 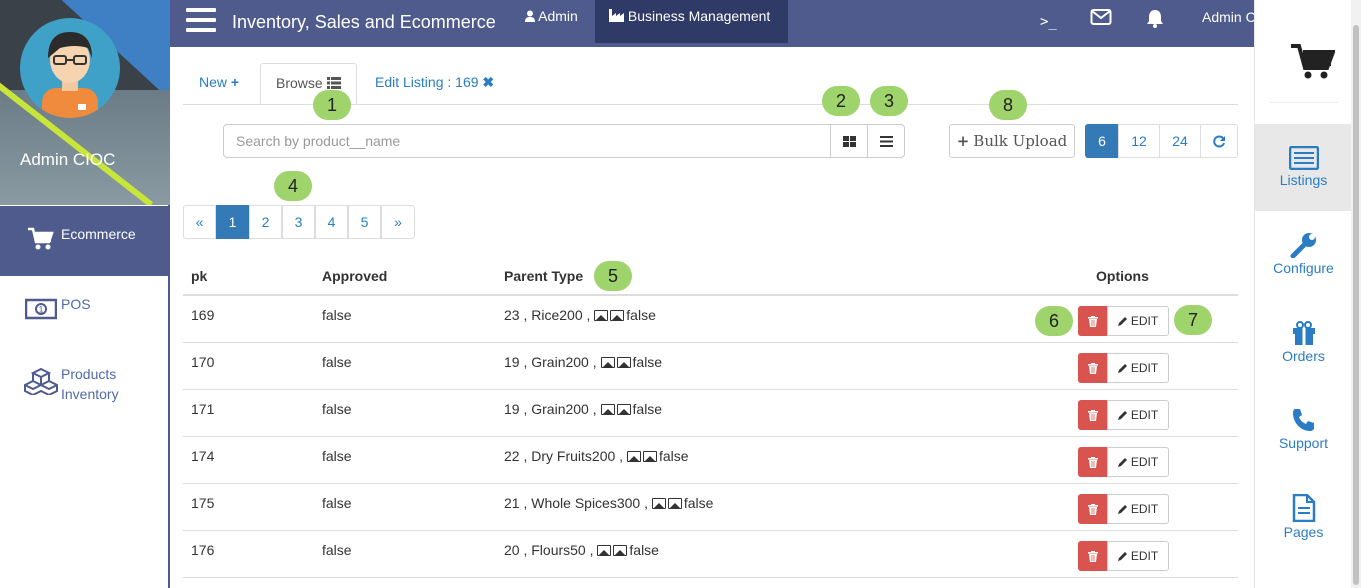 I want to click on sidebar-item-pos: 1 POS, so click(x=84, y=316).